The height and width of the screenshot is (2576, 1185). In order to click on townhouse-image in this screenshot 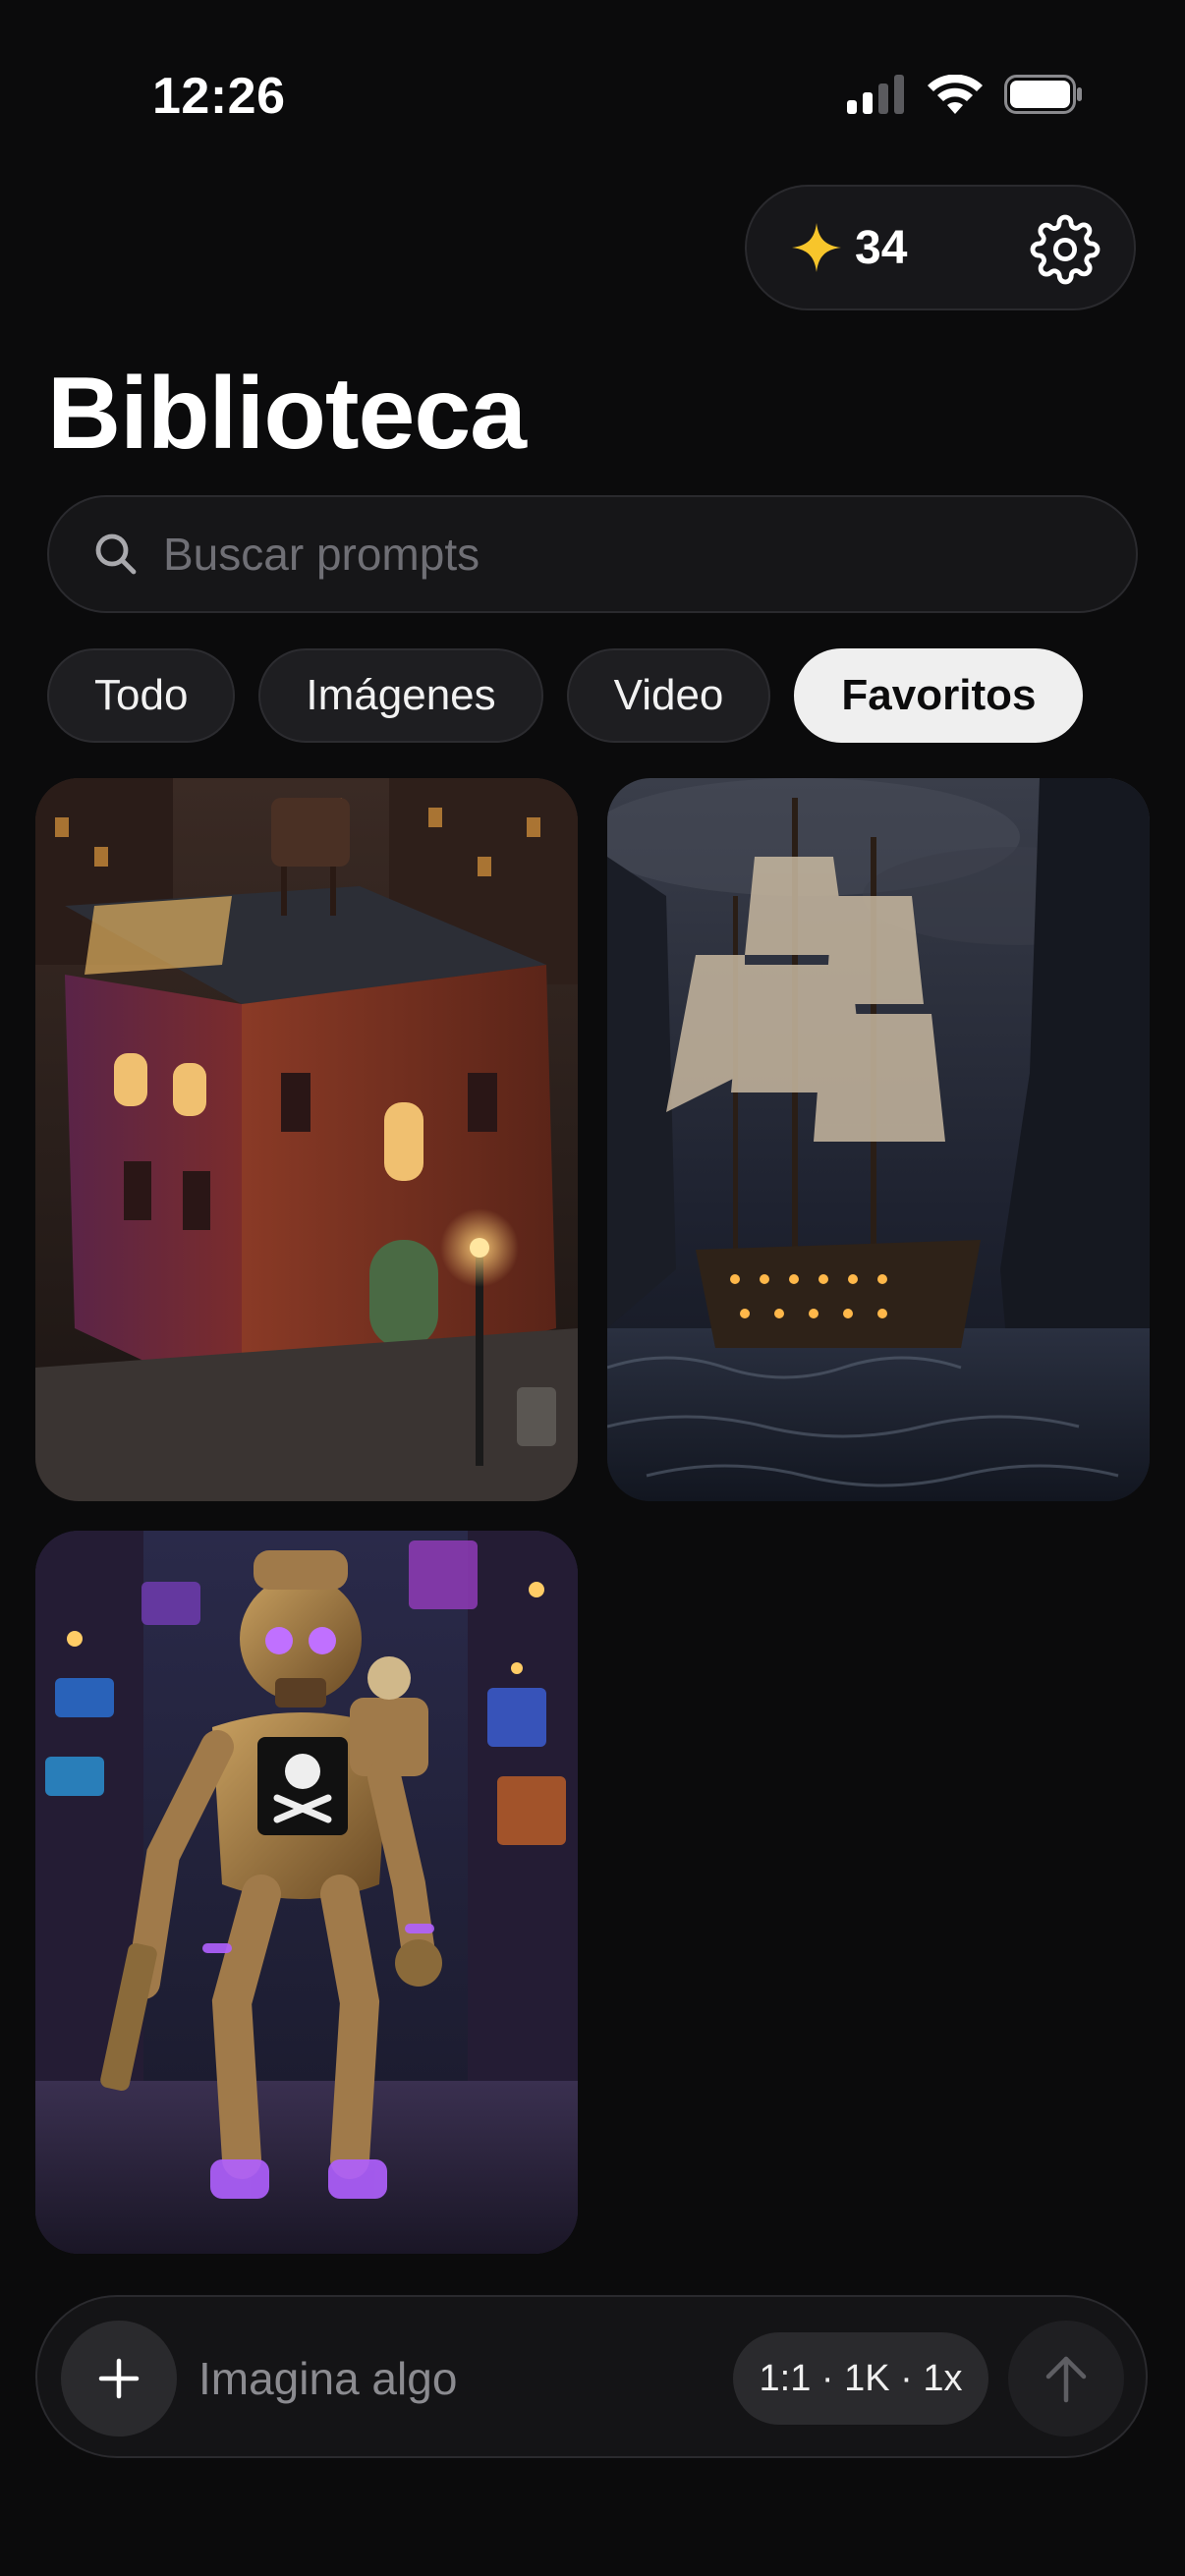, I will do `click(307, 1139)`.